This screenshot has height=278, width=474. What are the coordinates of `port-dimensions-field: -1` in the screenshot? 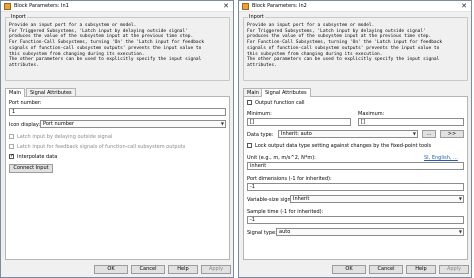 It's located at (355, 187).